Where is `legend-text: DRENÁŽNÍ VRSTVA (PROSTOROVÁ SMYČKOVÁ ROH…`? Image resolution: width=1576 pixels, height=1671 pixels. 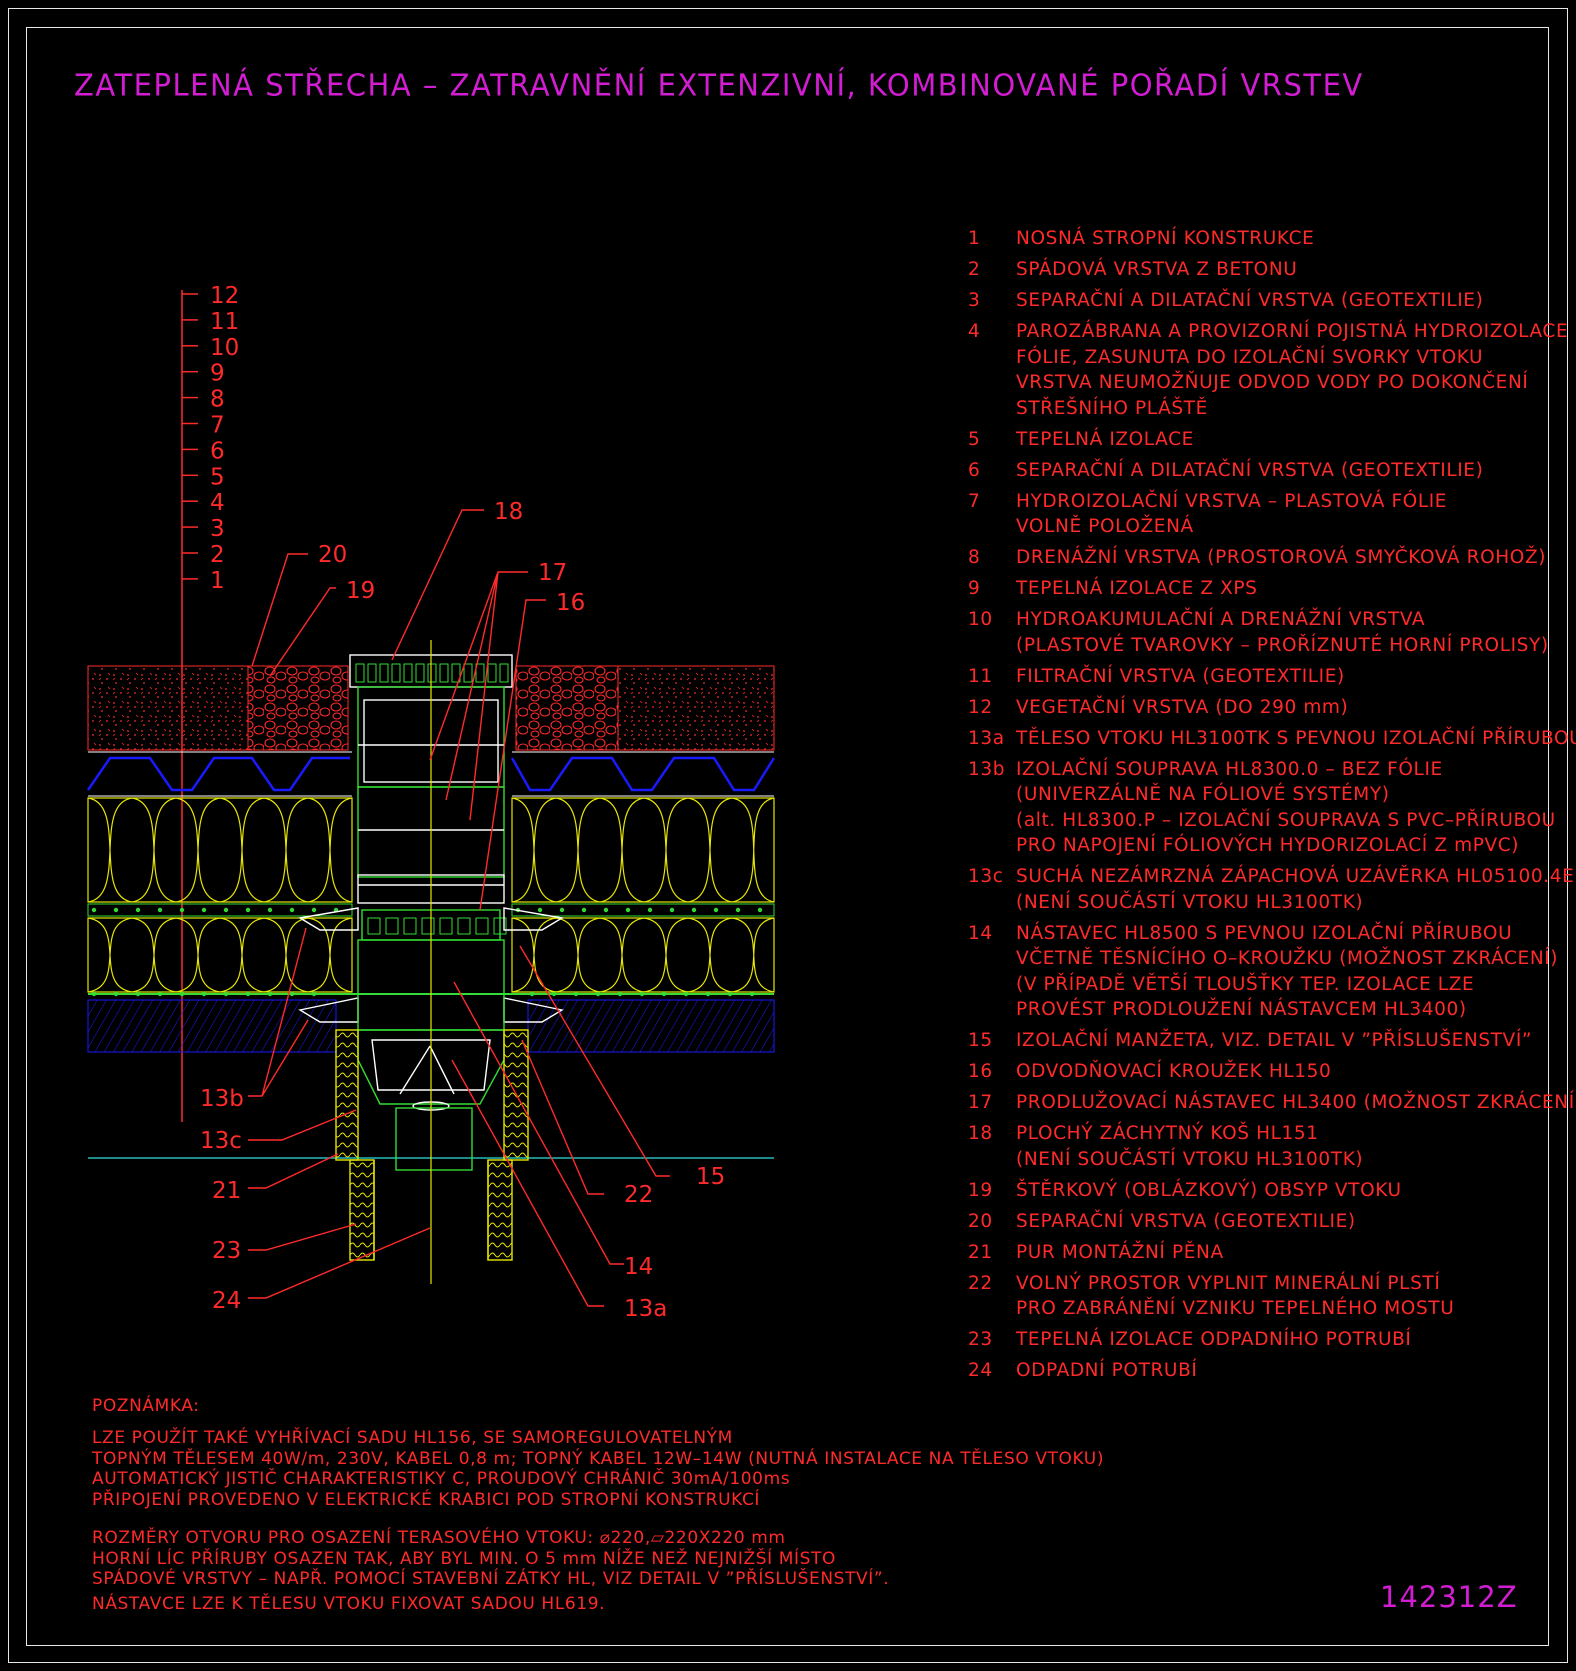
legend-text: DRENÁŽNÍ VRSTVA (PROSTOROVÁ SMYČKOVÁ ROH… is located at coordinates (1281, 558).